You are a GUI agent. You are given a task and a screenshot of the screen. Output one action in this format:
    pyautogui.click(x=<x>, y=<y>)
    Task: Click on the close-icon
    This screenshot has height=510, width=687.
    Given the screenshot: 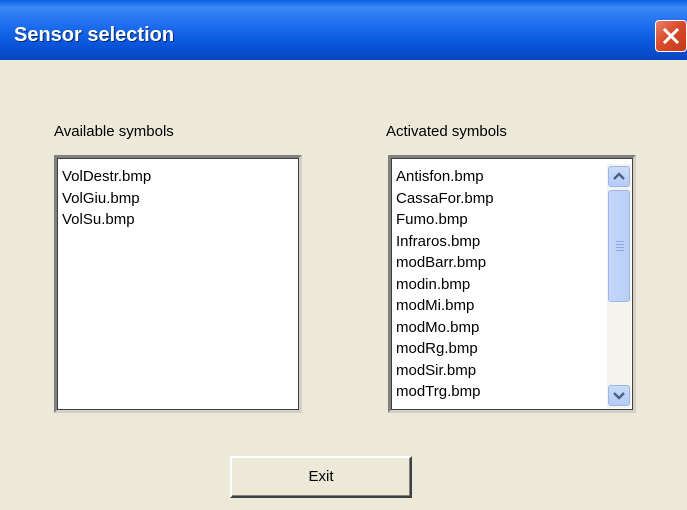 What is the action you would take?
    pyautogui.click(x=671, y=36)
    